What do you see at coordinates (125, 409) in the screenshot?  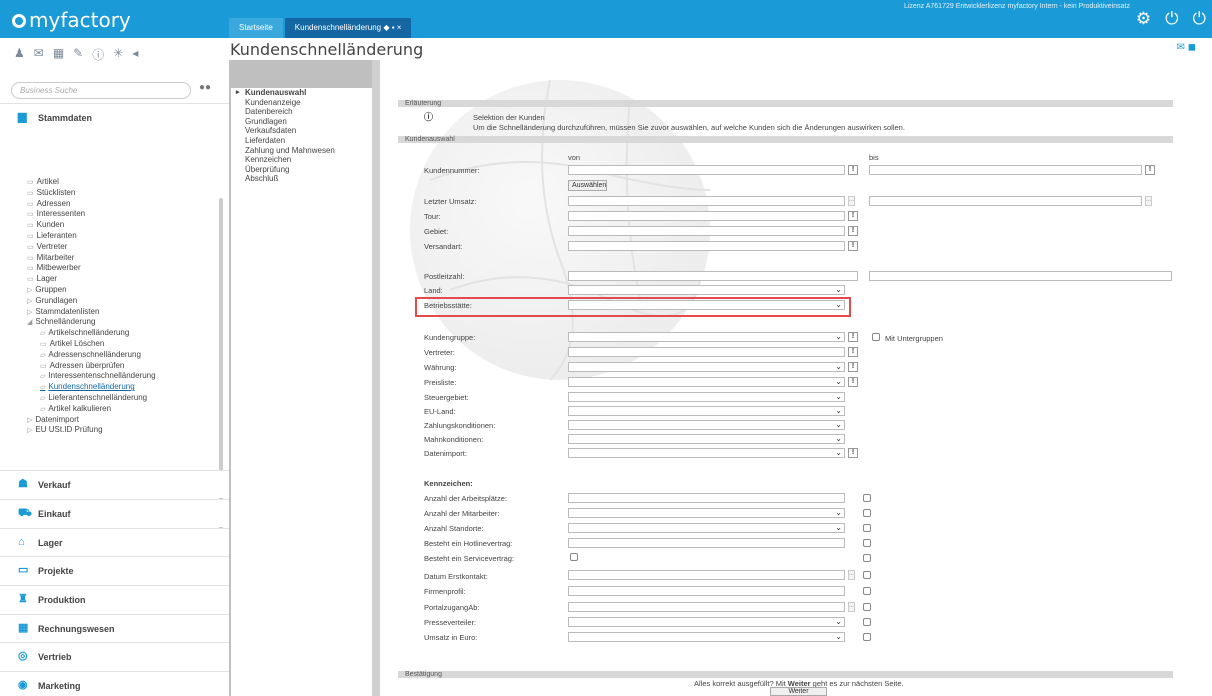 I see `nav-artikel-kalkulieren: ▱ Artikel kalkulieren` at bounding box center [125, 409].